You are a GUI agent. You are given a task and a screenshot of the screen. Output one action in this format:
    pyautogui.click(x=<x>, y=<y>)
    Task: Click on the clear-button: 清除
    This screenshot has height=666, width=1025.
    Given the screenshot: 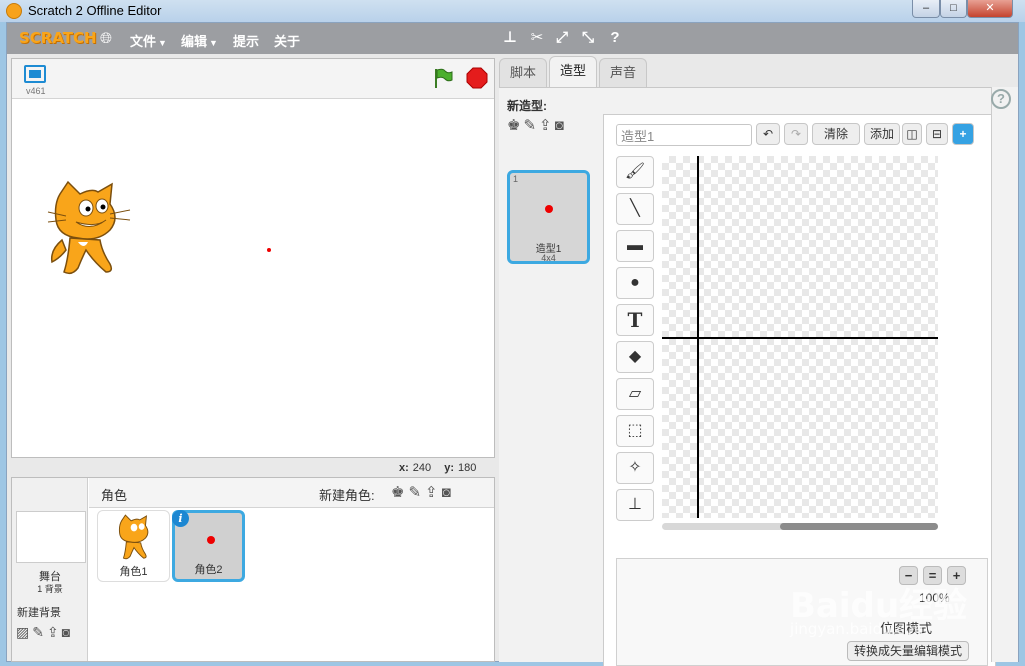 What is the action you would take?
    pyautogui.click(x=836, y=134)
    